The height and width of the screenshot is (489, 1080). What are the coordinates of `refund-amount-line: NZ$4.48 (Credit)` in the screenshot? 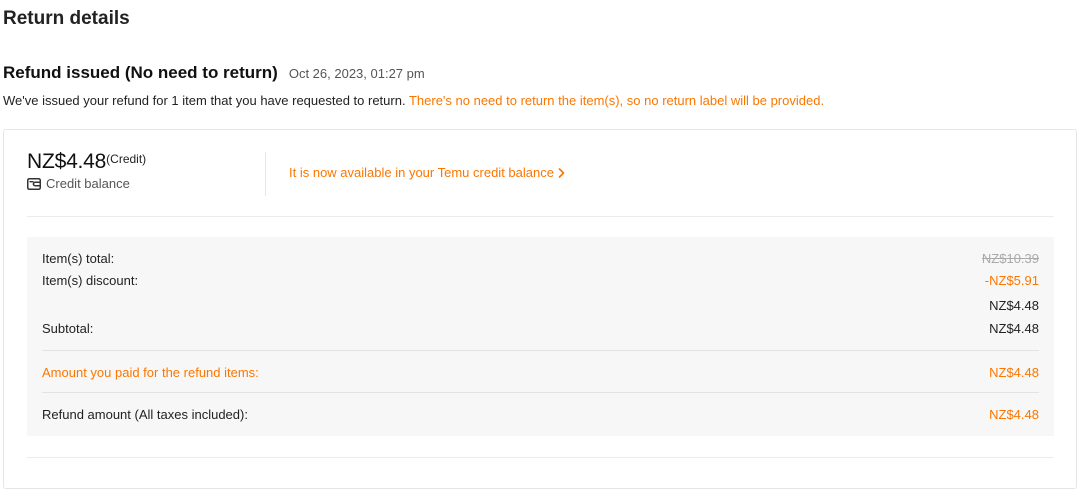 It's located at (86, 162).